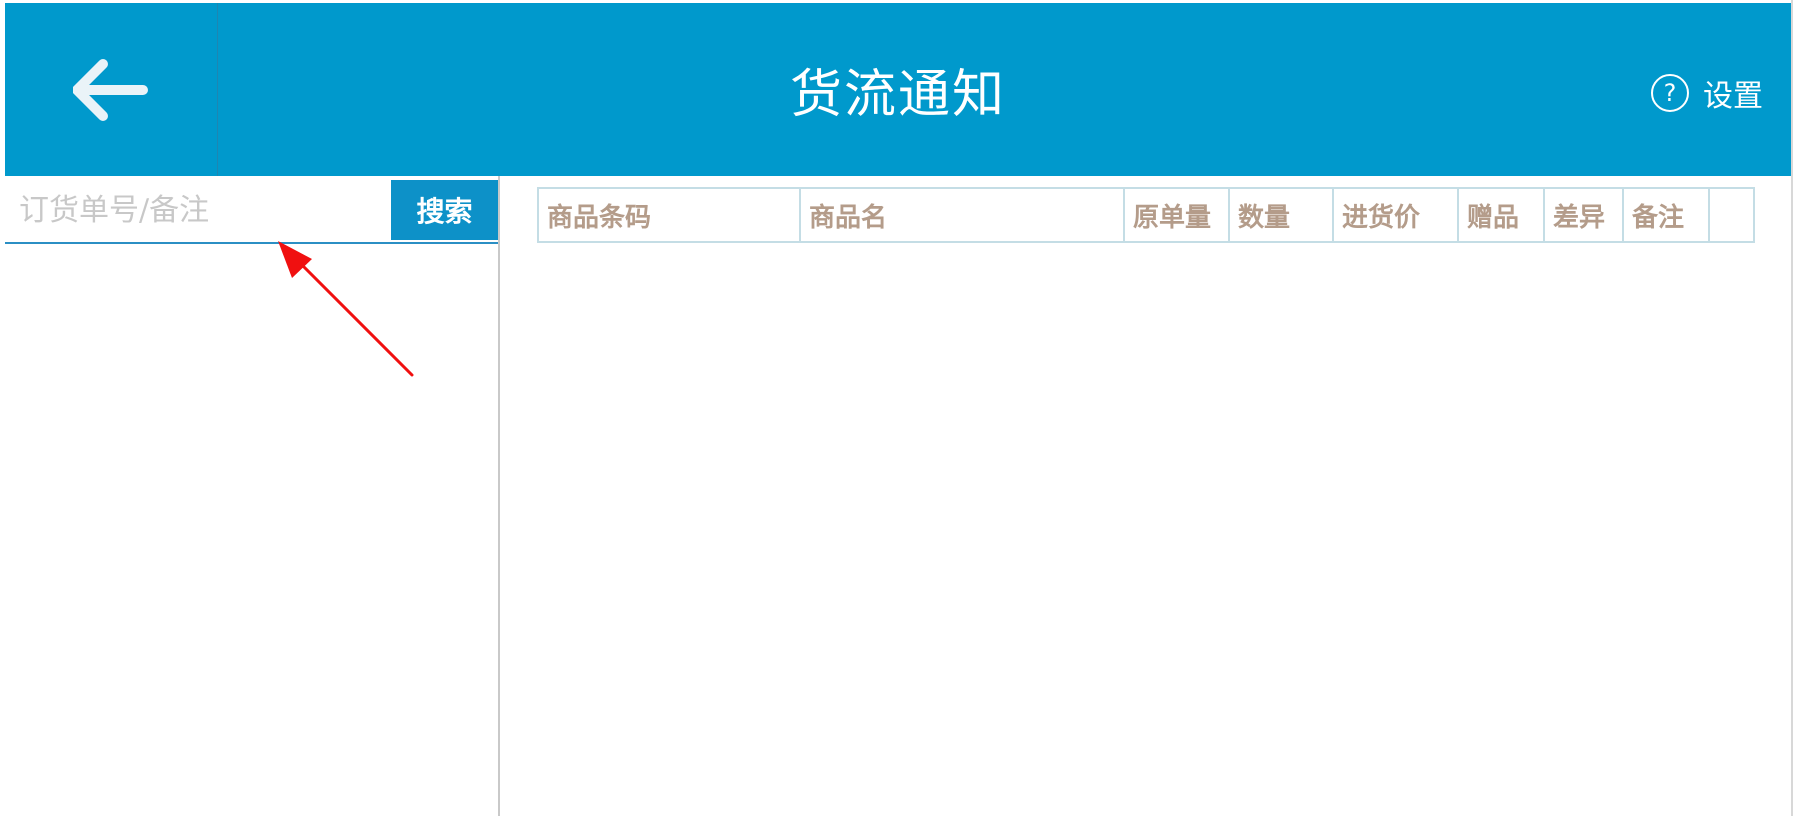 This screenshot has height=816, width=1801. Describe the element at coordinates (1177, 215) in the screenshot. I see `column-header-original-quantity: 原单量` at that location.